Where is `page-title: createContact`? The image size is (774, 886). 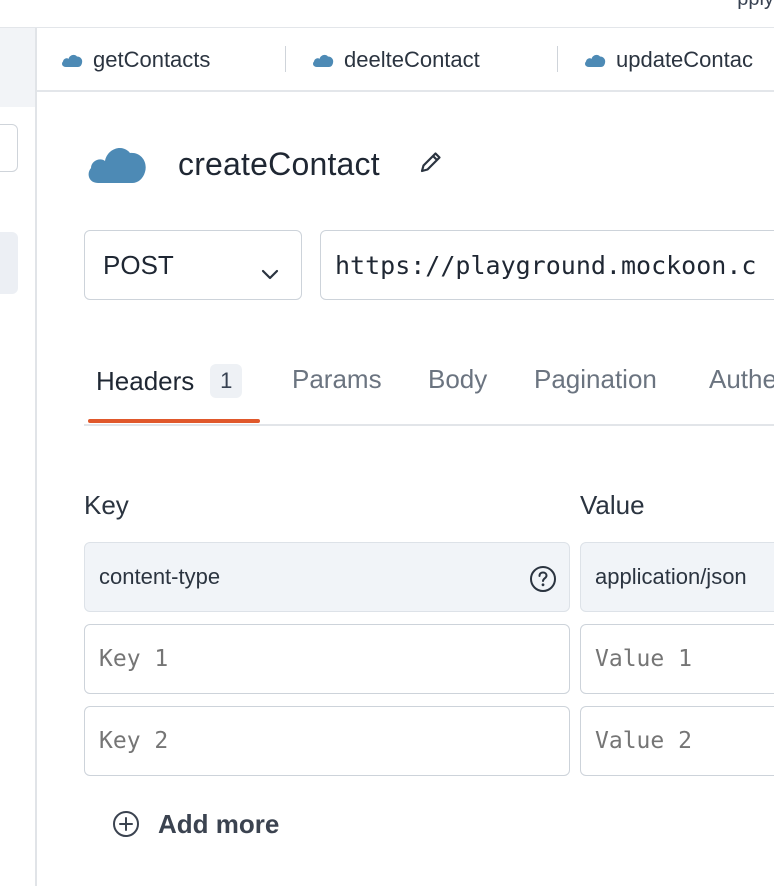 page-title: createContact is located at coordinates (279, 163).